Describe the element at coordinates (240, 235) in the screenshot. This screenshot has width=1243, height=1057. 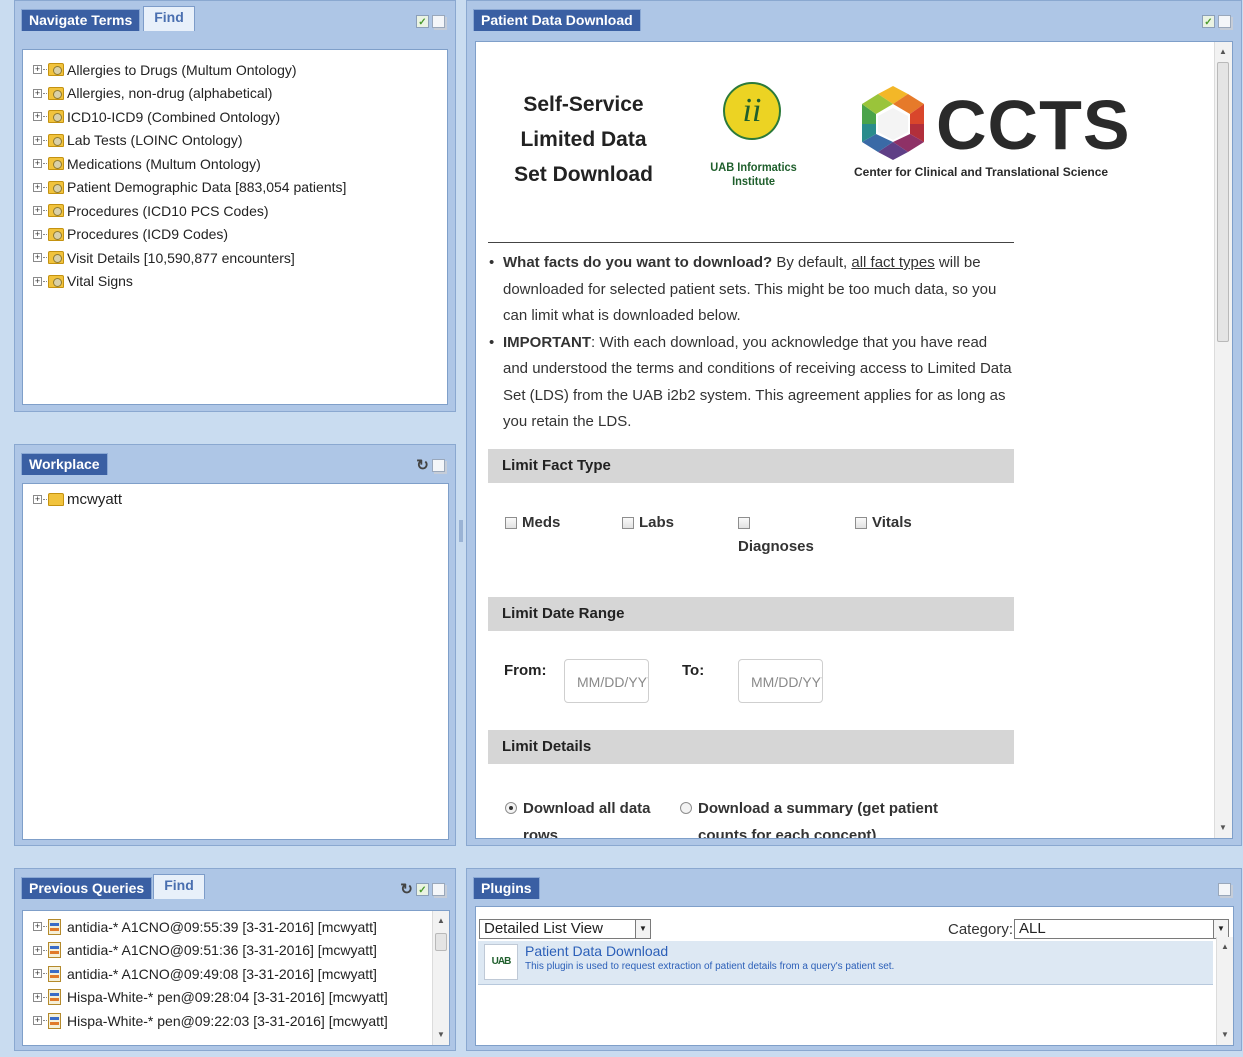
I see `tree-item: + Procedures (ICD9 Codes)` at that location.